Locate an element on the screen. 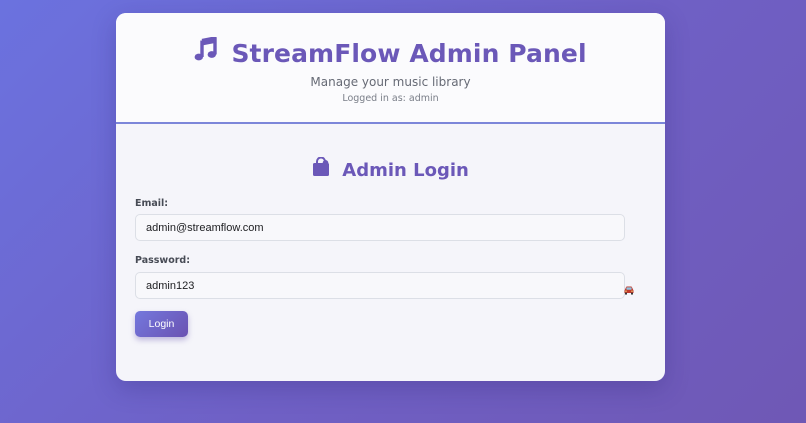 This screenshot has width=806, height=423. email-field is located at coordinates (380, 227).